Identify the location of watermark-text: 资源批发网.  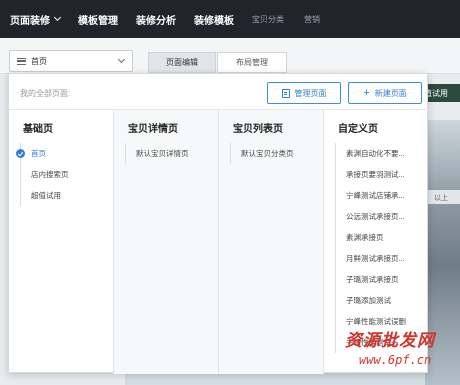
(390, 341).